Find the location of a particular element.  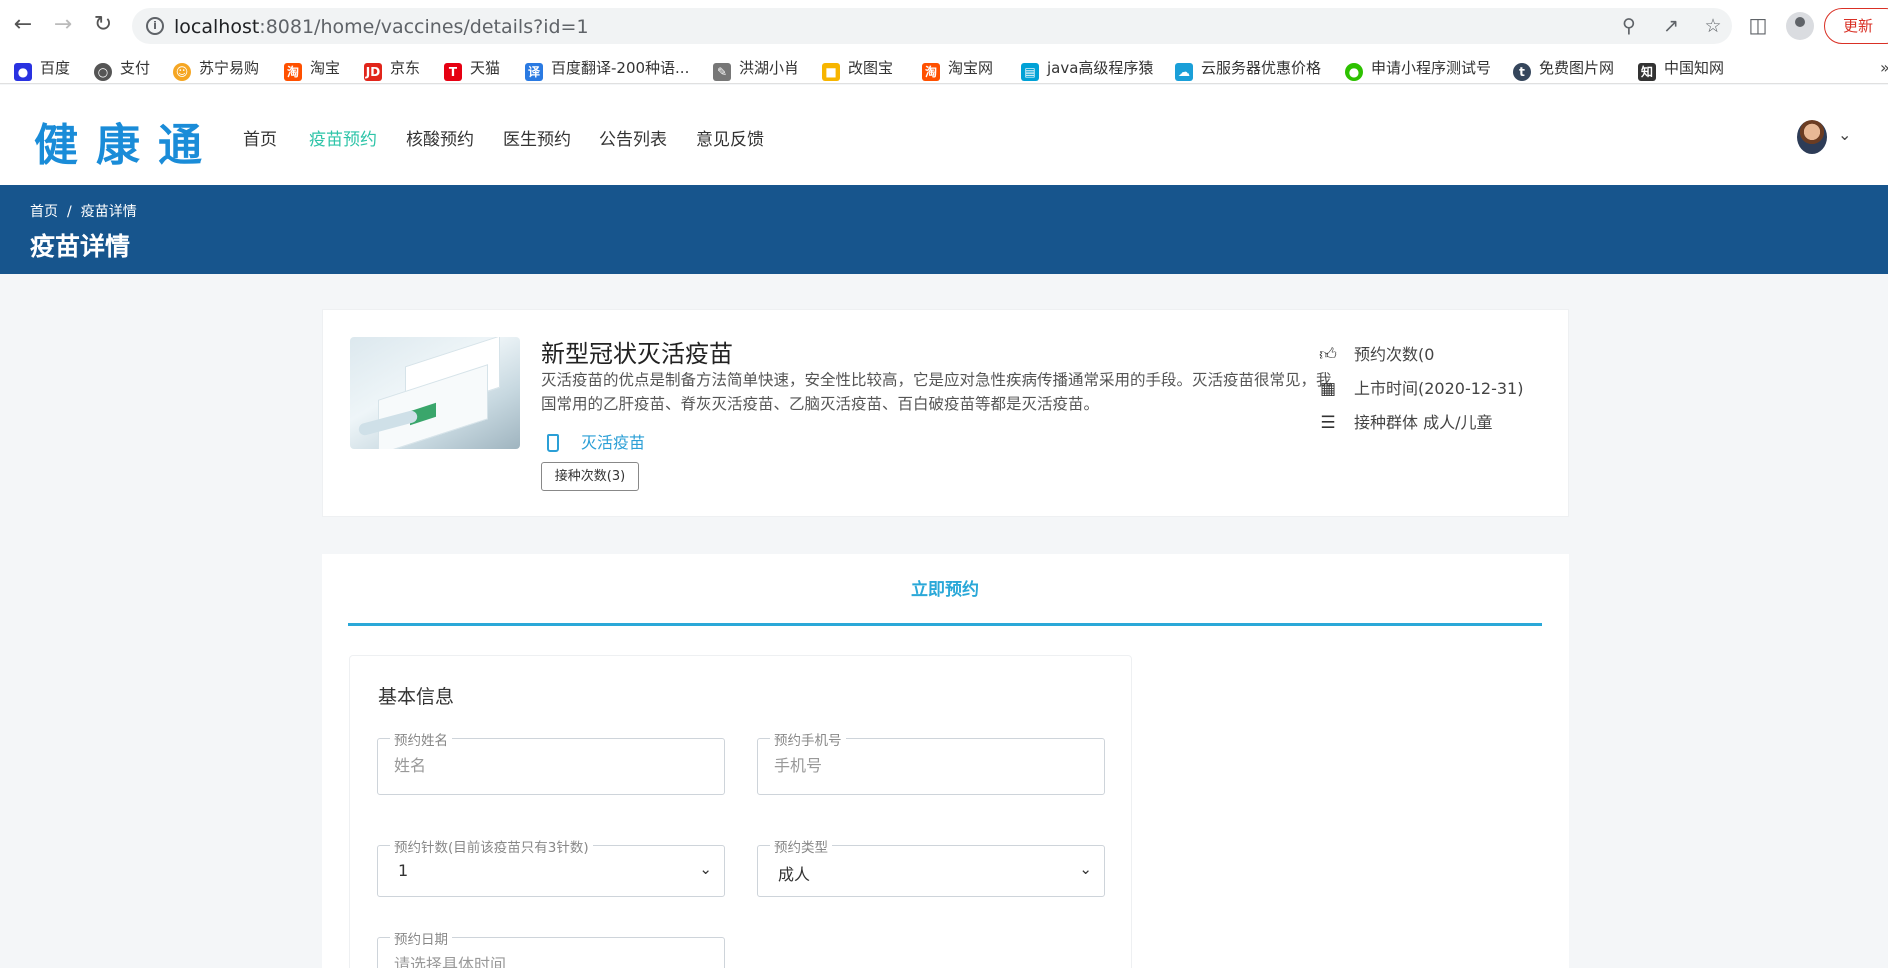

date-field-label: 预约日期 is located at coordinates (421, 938).